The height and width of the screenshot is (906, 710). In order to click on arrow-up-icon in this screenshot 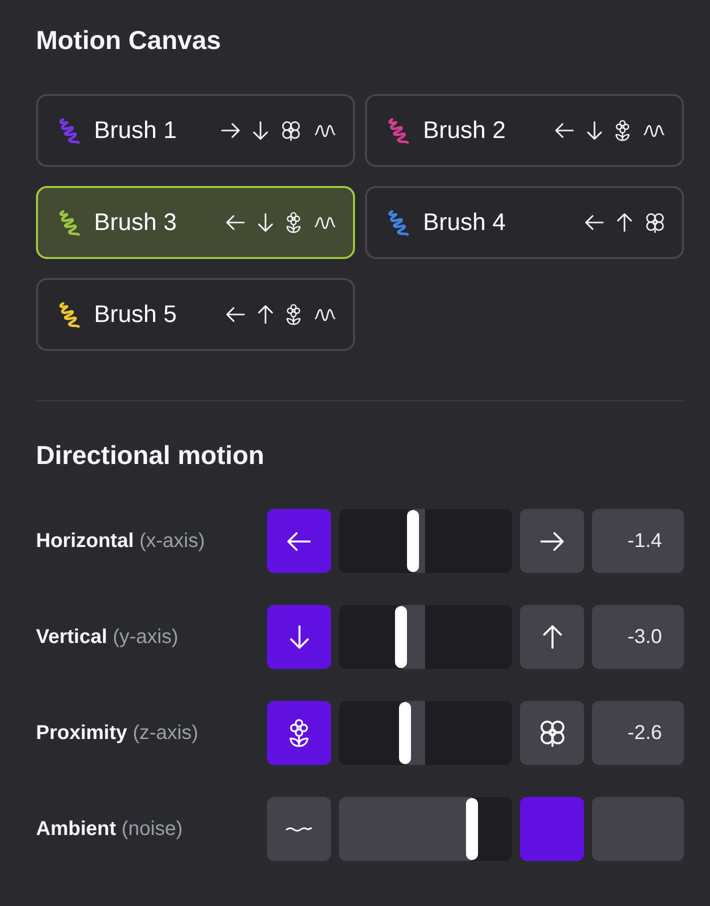, I will do `click(552, 637)`.